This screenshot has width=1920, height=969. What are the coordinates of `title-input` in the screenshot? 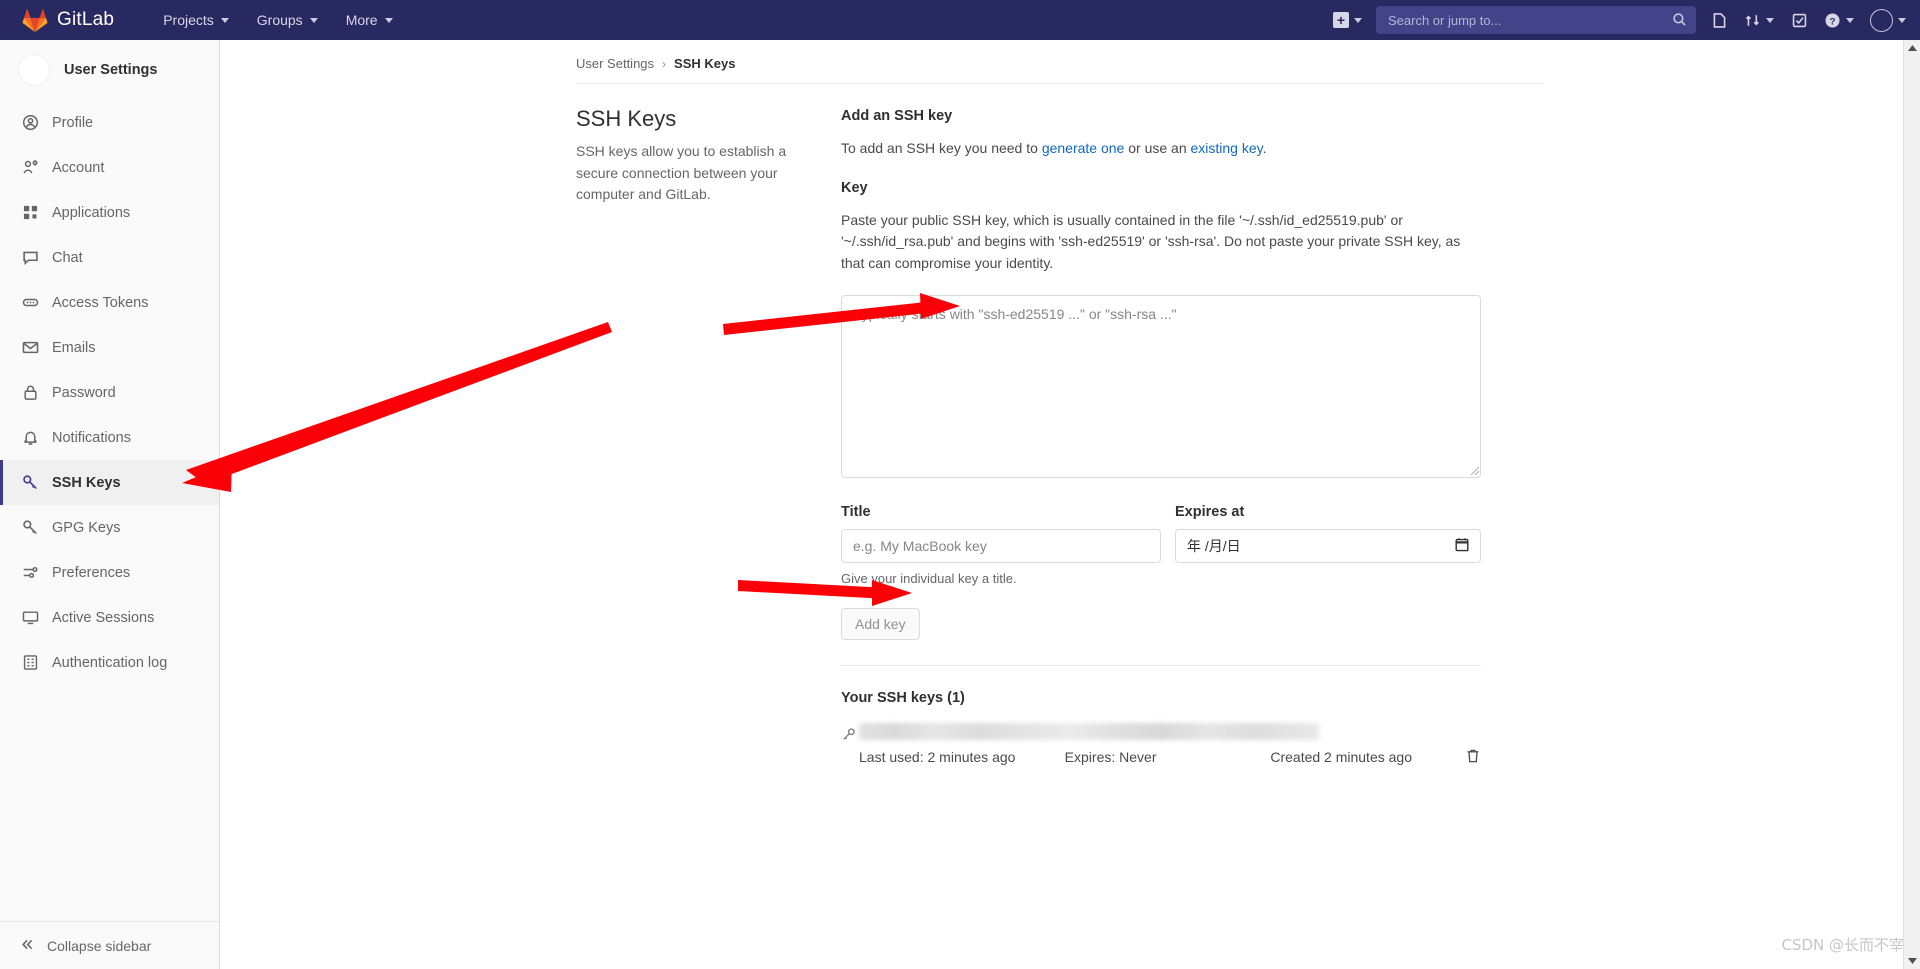 It's located at (1001, 545).